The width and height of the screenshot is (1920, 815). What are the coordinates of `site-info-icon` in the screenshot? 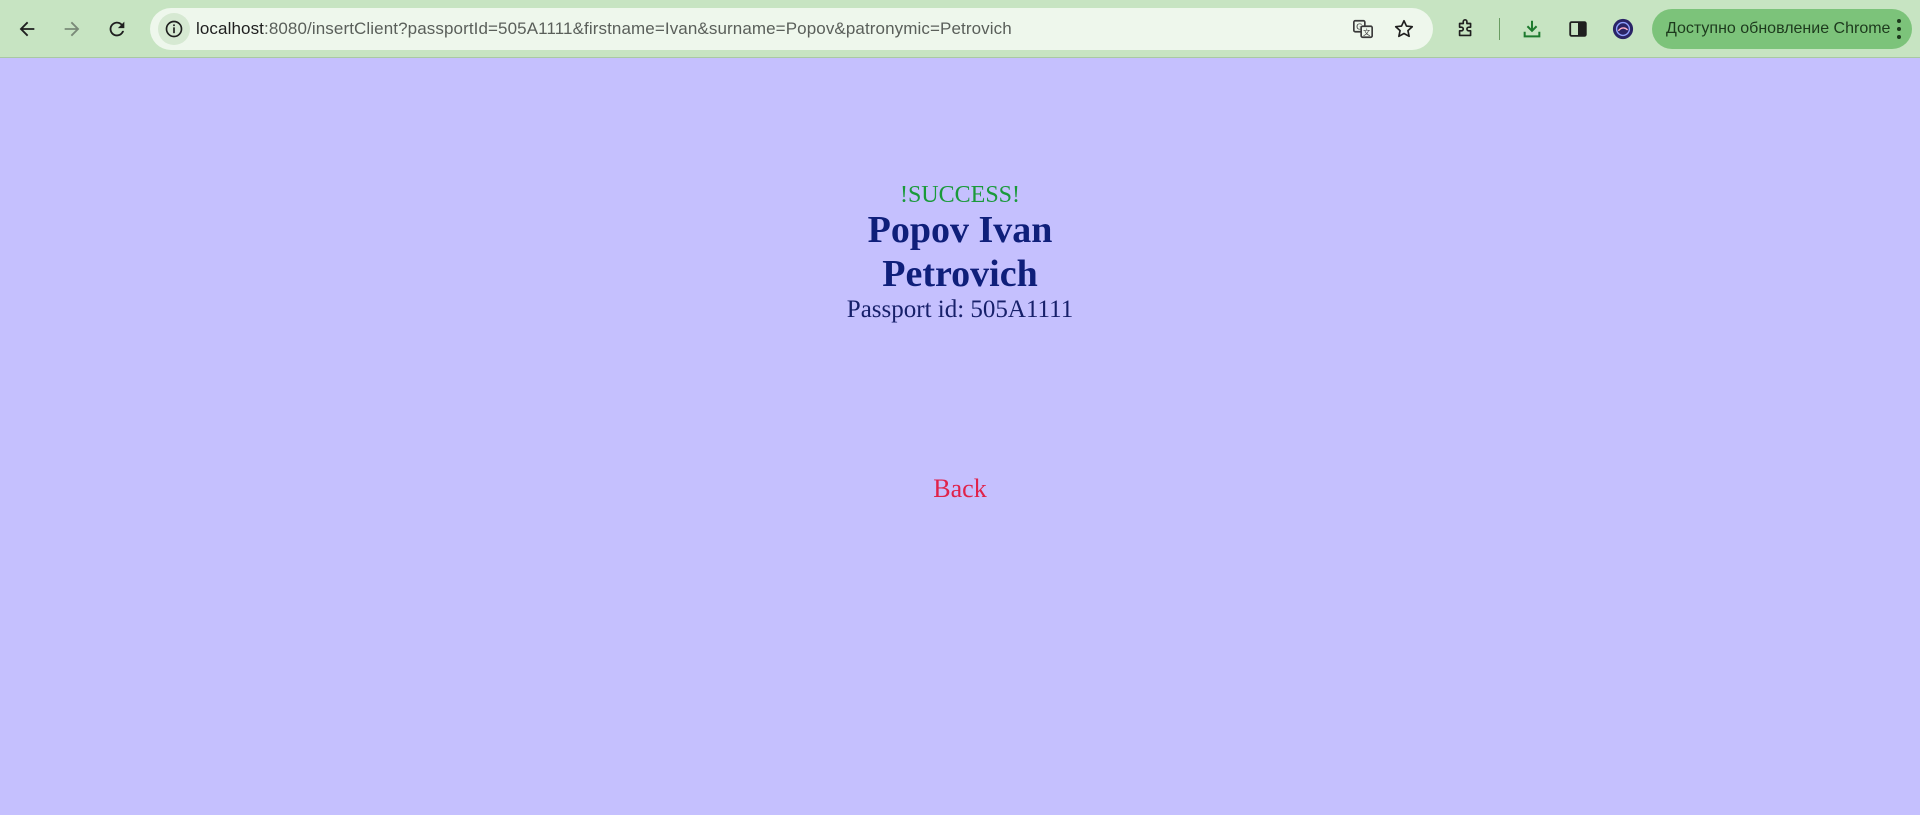 It's located at (174, 29).